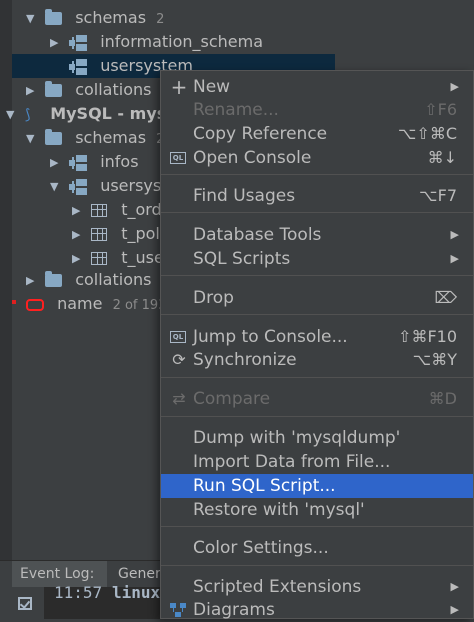 The image size is (474, 622). Describe the element at coordinates (325, 110) in the screenshot. I see `menu-item-rename: Rename... ⇧F6` at that location.